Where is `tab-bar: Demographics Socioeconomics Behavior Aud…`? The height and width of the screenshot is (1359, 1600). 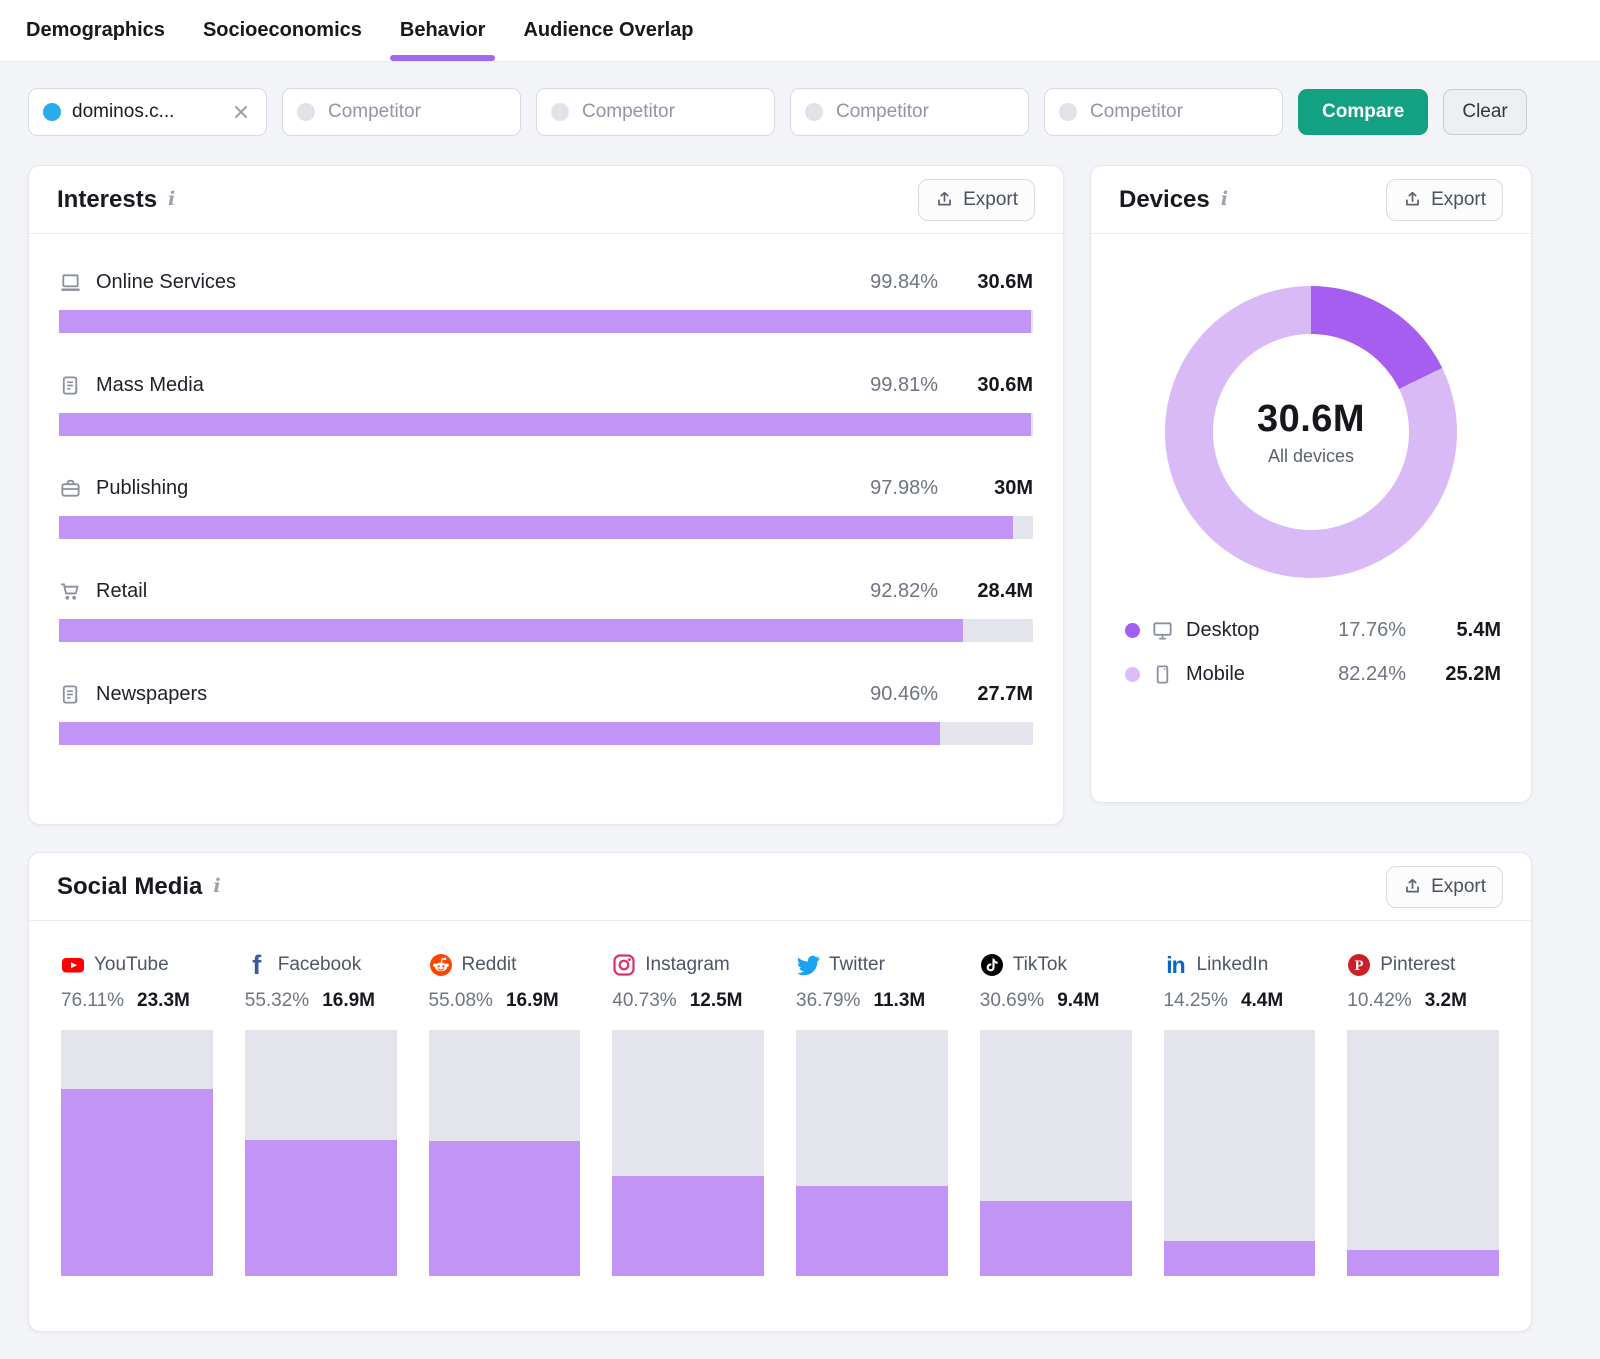
tab-bar: Demographics Socioeconomics Behavior Aud… is located at coordinates (800, 31).